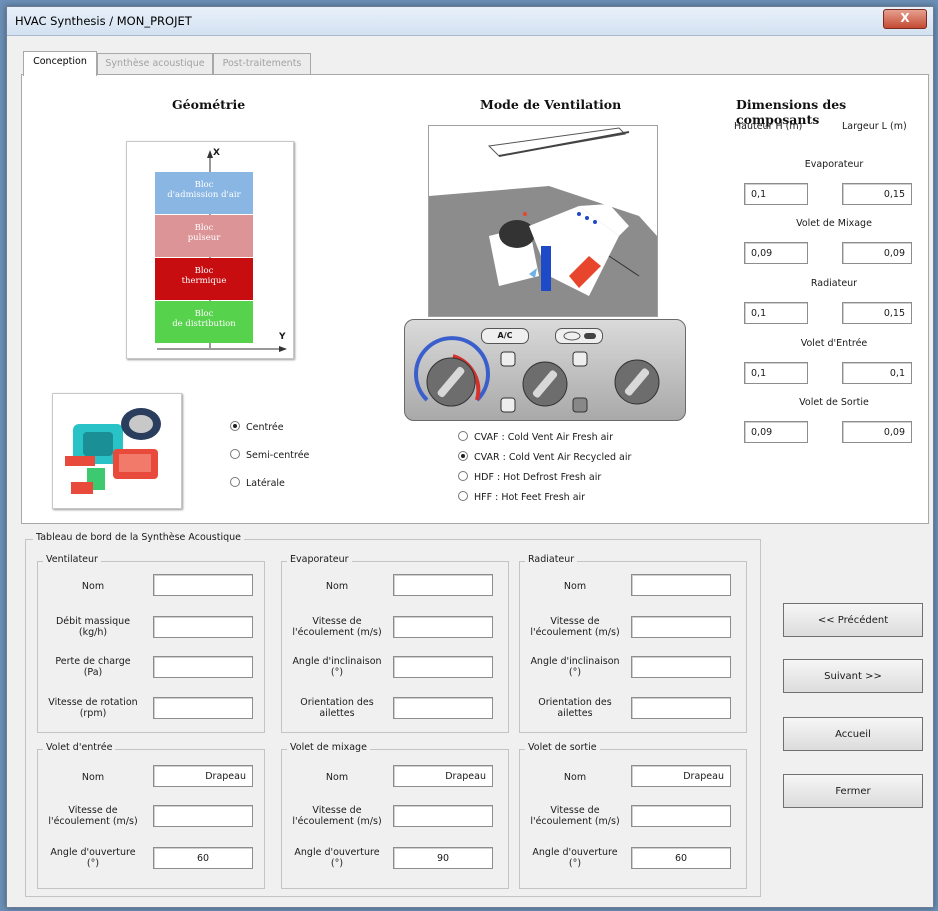 This screenshot has height=911, width=938. I want to click on previous-button: << Précédent, so click(853, 620).